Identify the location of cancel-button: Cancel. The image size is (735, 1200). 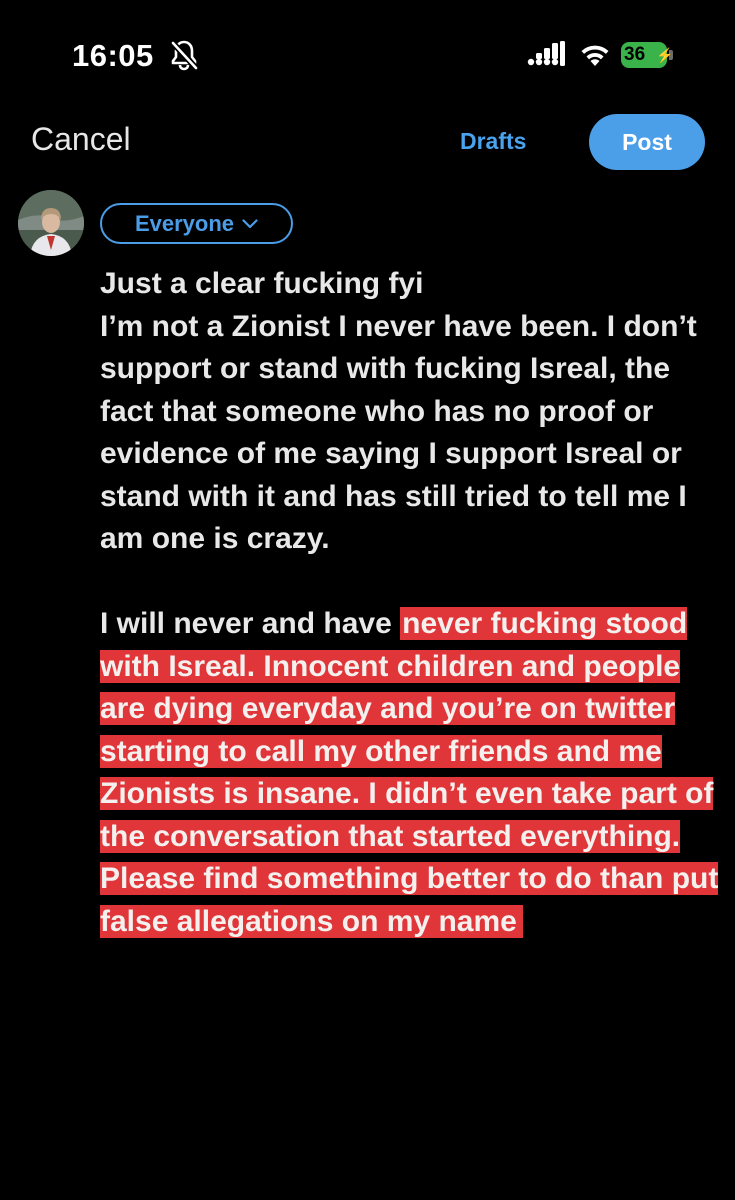
(81, 139).